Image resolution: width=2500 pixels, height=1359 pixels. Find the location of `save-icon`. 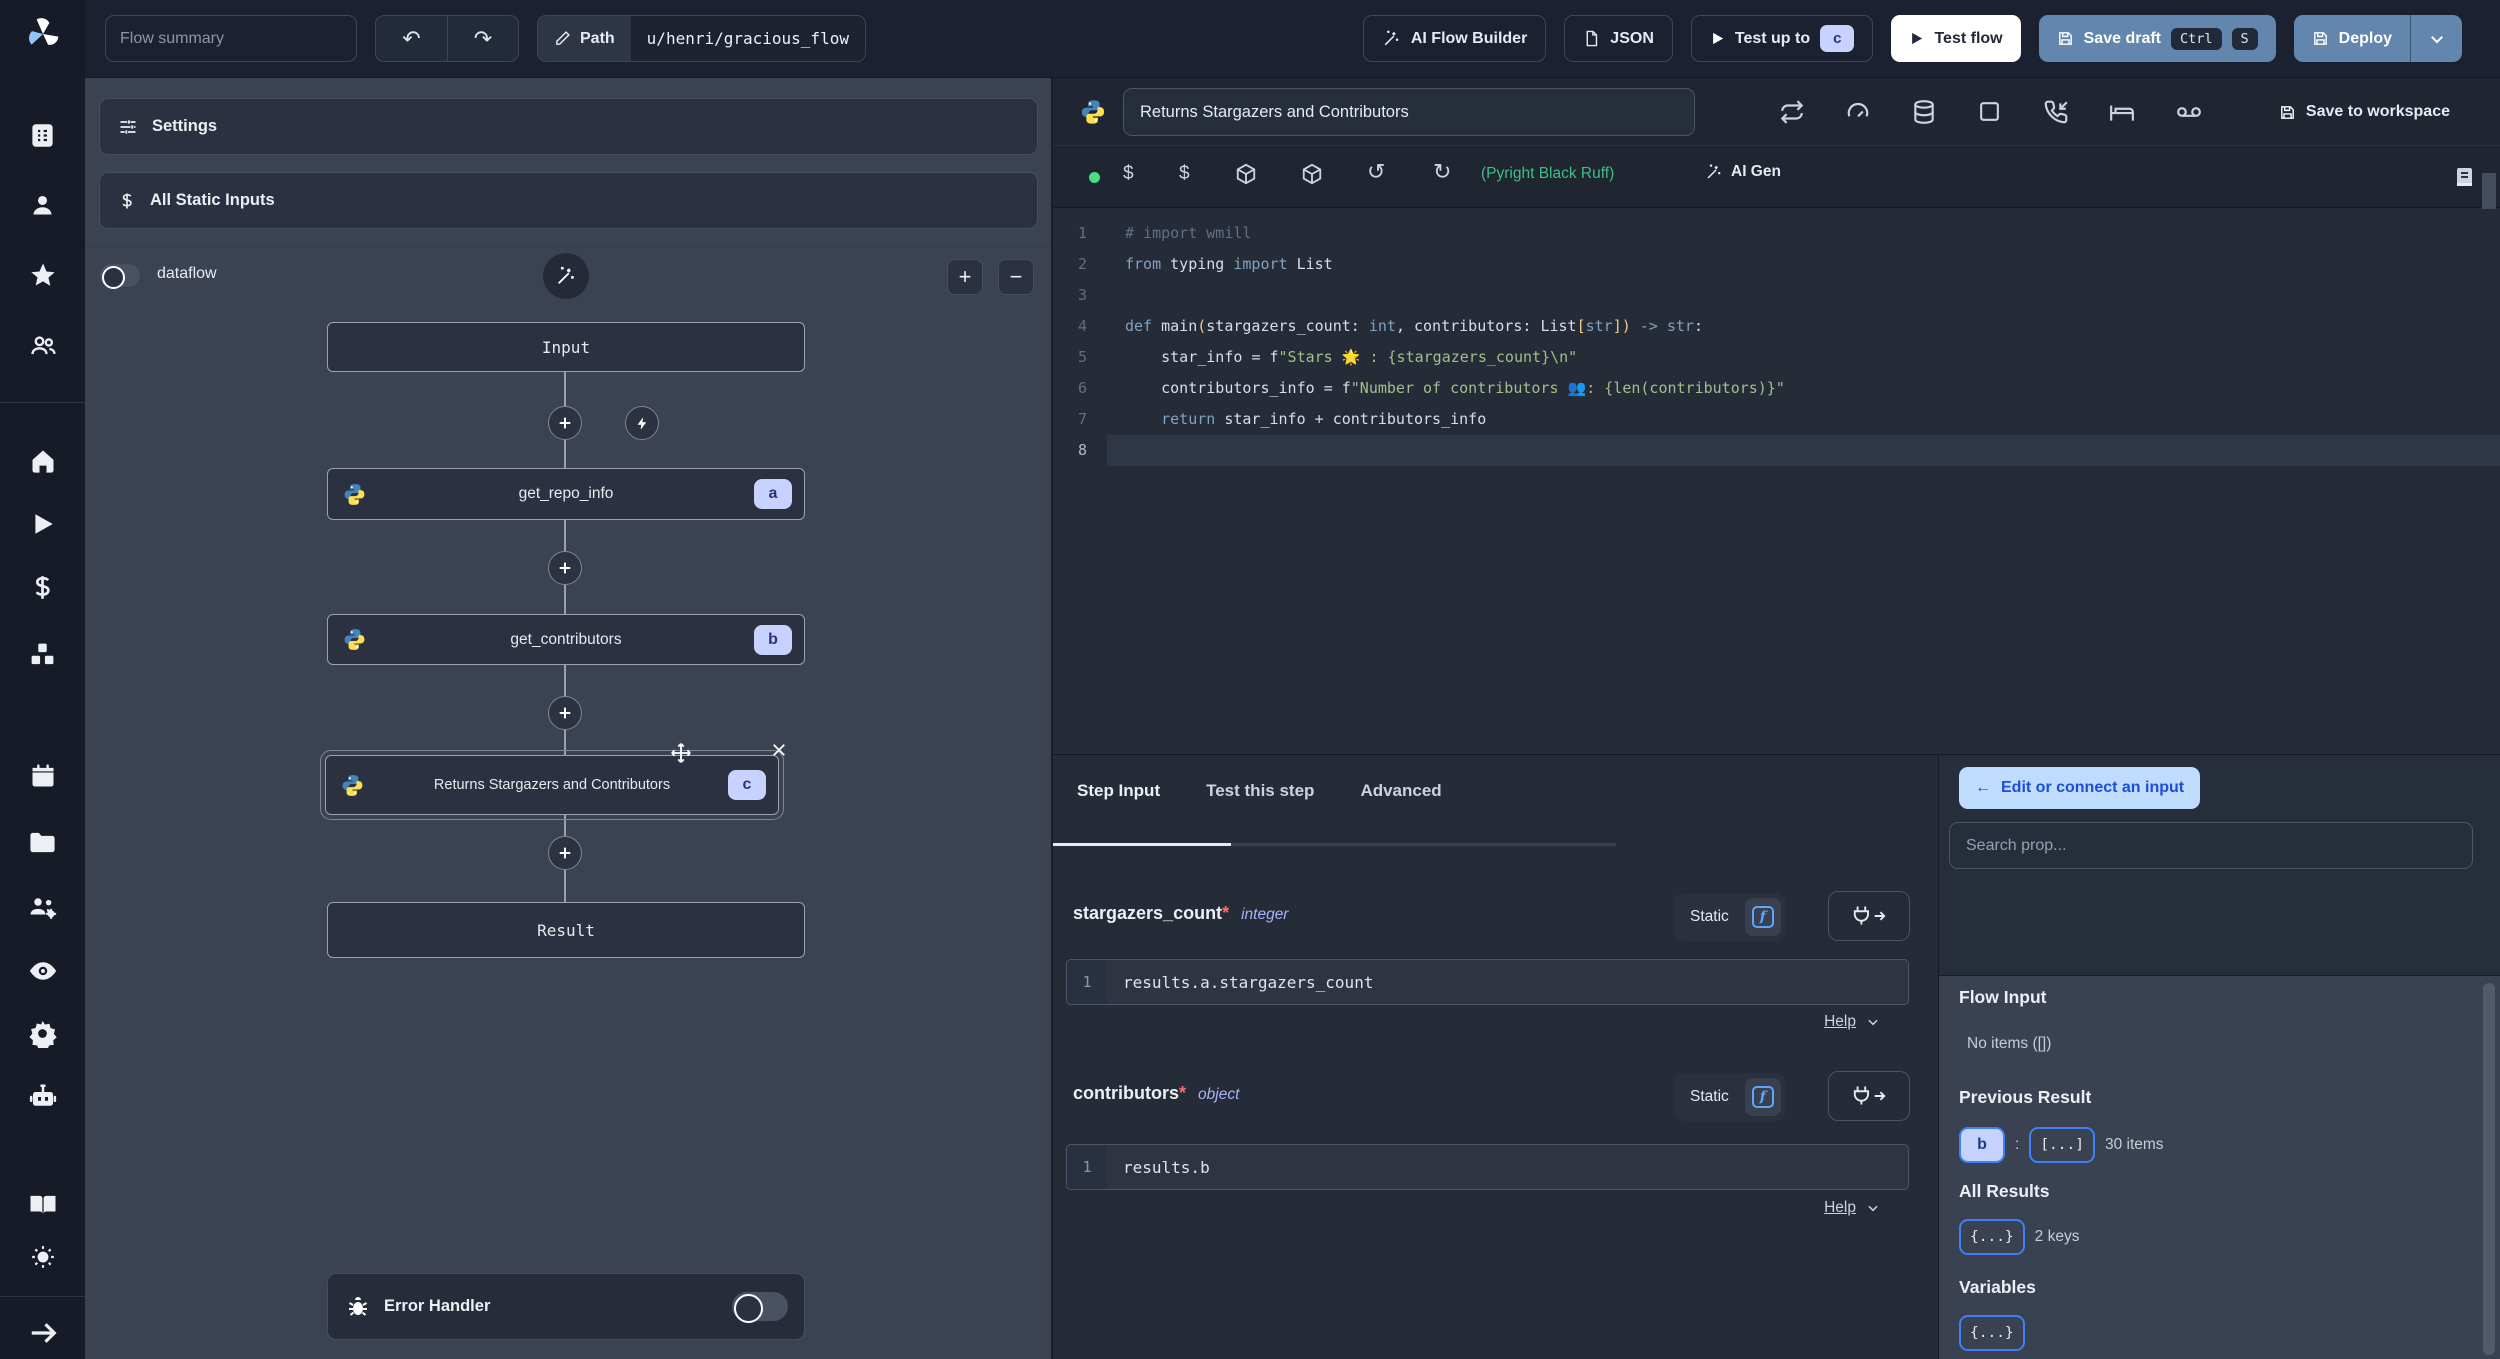

save-icon is located at coordinates (2320, 38).